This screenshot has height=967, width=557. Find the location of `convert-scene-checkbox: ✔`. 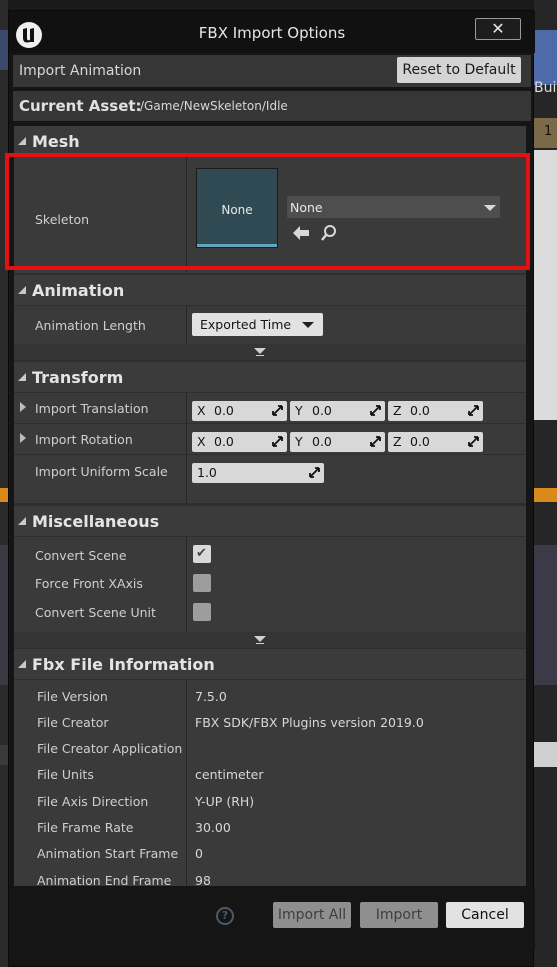

convert-scene-checkbox: ✔ is located at coordinates (202, 554).